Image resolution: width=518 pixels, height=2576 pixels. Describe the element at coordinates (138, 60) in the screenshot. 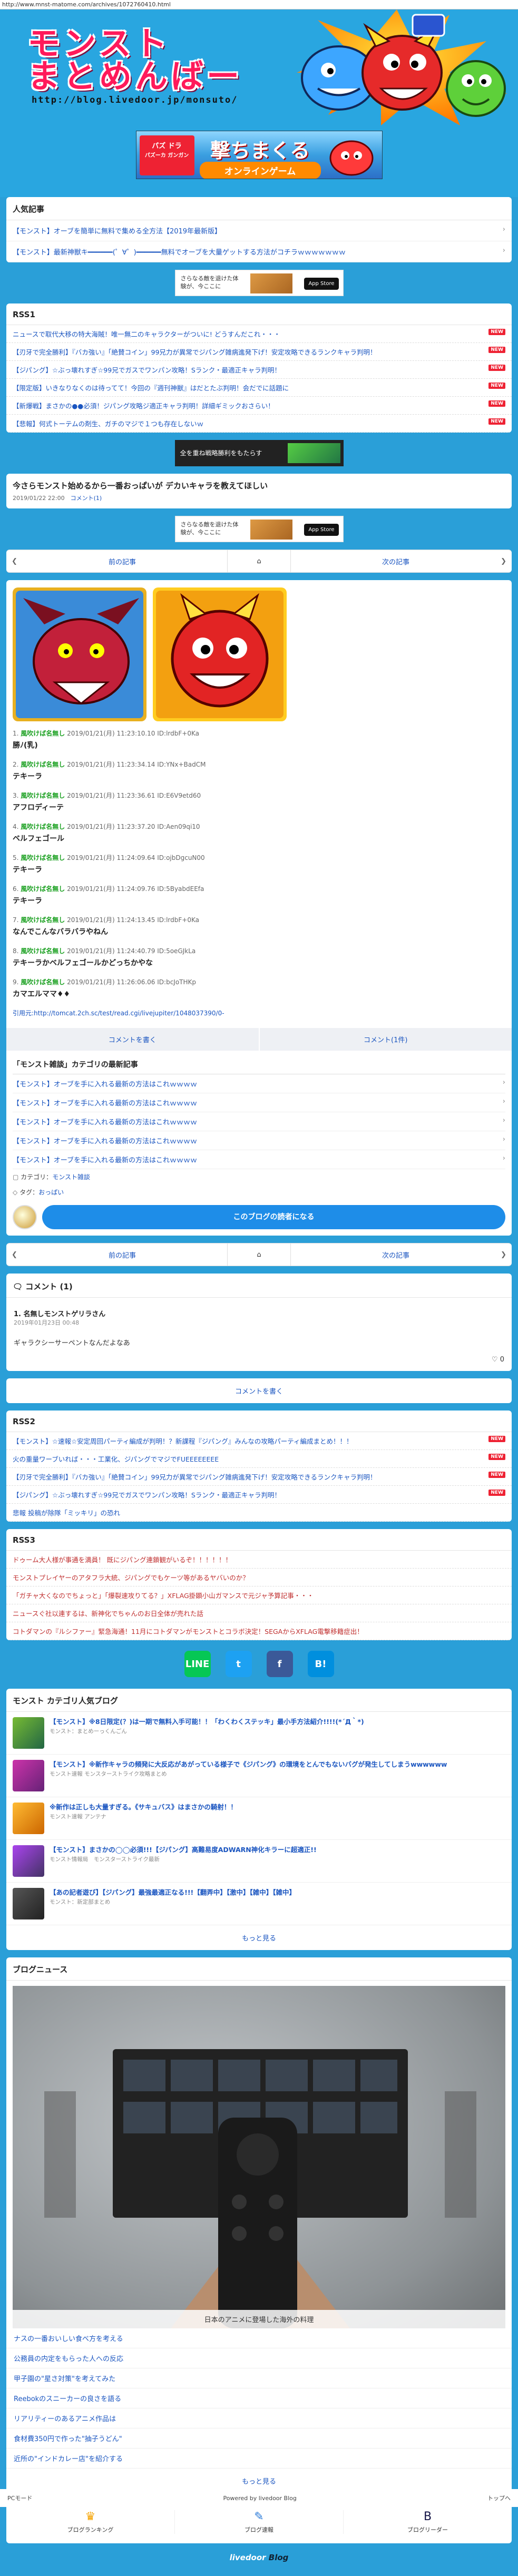

I see `site-title: モンスト まとめんばー` at that location.